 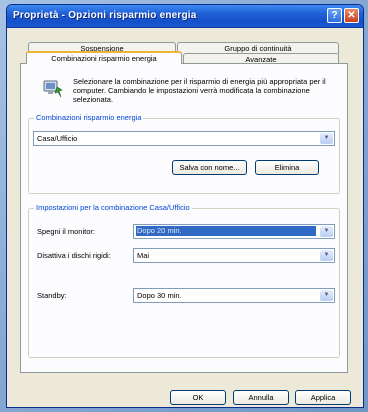 What do you see at coordinates (105, 15) in the screenshot?
I see `window-title: Proprietà - Opzioni risparmio energia` at bounding box center [105, 15].